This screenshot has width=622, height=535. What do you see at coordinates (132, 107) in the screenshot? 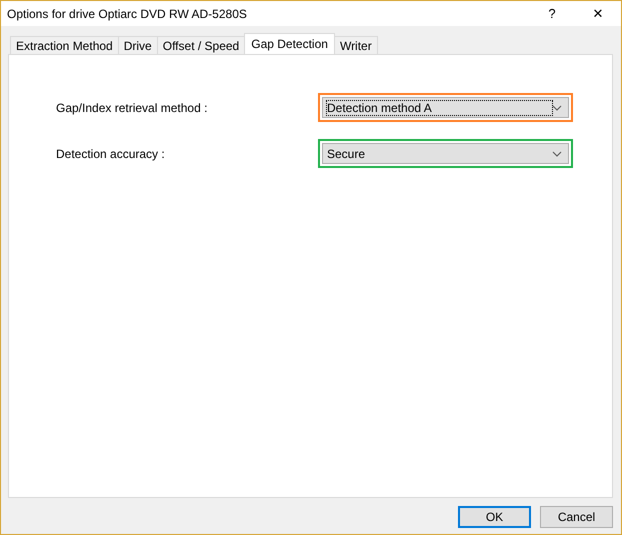
I see `field-label: Gap/Index retrieval method :` at bounding box center [132, 107].